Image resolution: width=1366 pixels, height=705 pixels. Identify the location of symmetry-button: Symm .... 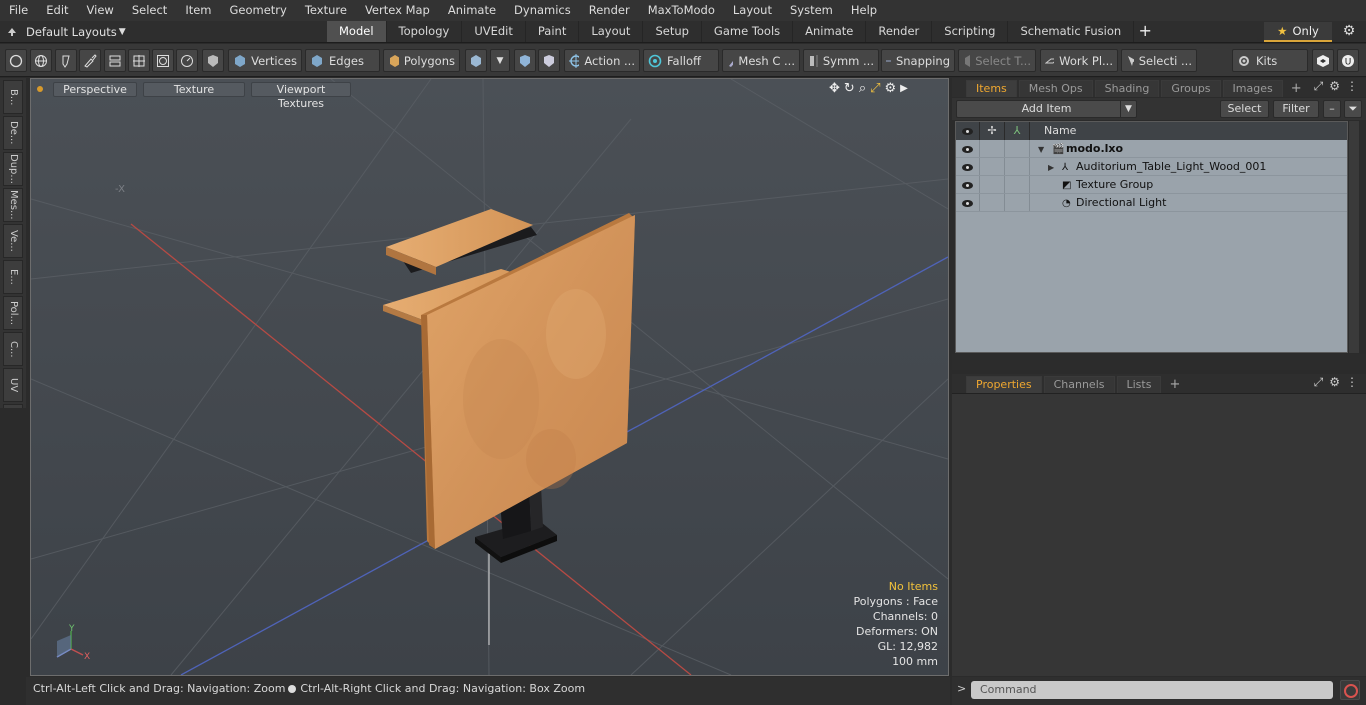
(841, 60).